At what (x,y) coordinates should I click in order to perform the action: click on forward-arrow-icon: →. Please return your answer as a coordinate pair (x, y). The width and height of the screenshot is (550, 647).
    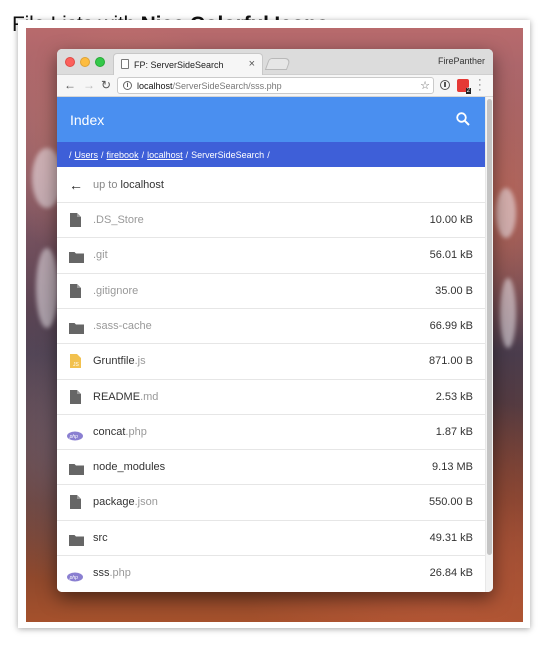
    Looking at the image, I should click on (89, 85).